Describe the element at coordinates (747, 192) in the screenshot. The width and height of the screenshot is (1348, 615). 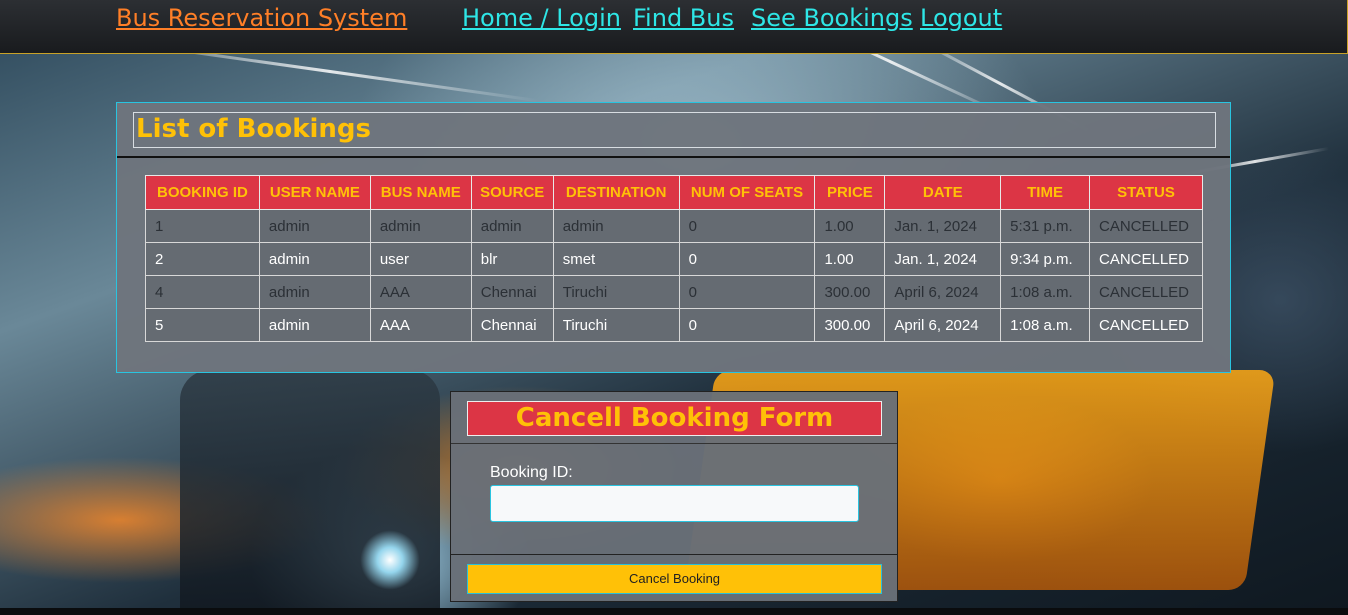
I see `col-num-seats: NUM OF SEATS` at that location.